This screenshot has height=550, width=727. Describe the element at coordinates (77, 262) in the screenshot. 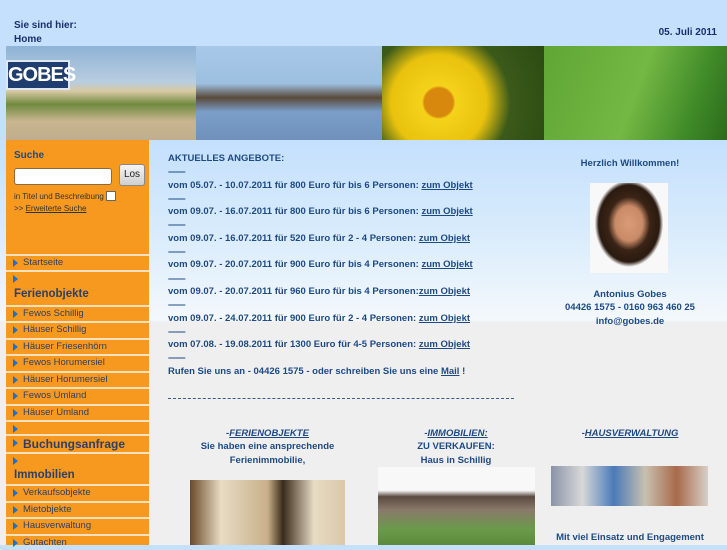

I see `nav-startseite: Startseite` at that location.